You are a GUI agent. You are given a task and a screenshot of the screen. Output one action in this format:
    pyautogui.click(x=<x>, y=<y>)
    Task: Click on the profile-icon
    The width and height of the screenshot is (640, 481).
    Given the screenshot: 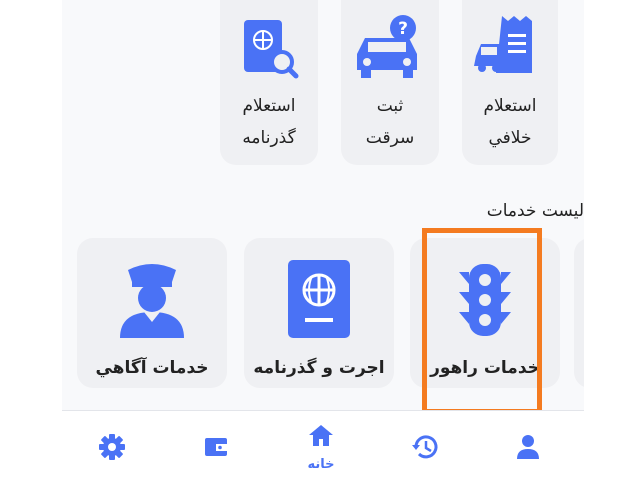 What is the action you would take?
    pyautogui.click(x=528, y=447)
    